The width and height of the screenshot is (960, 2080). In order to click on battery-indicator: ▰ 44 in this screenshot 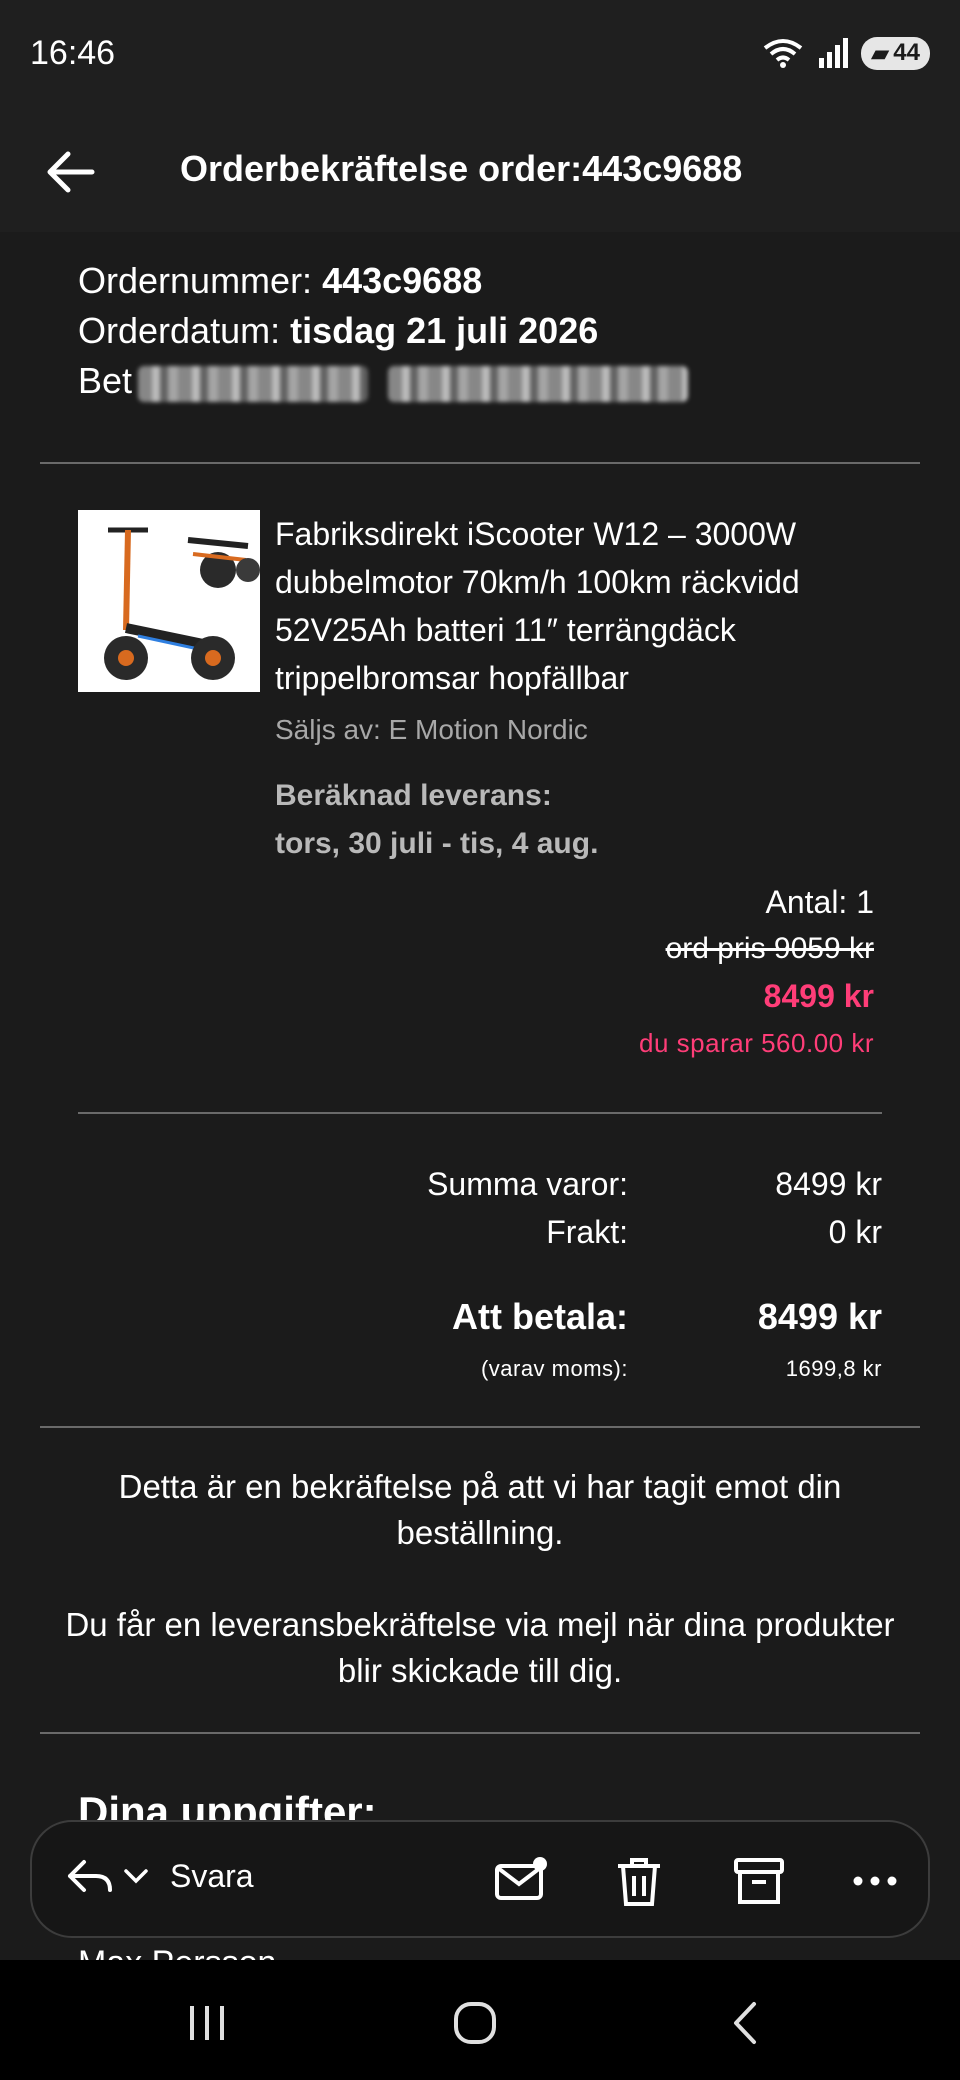, I will do `click(895, 53)`.